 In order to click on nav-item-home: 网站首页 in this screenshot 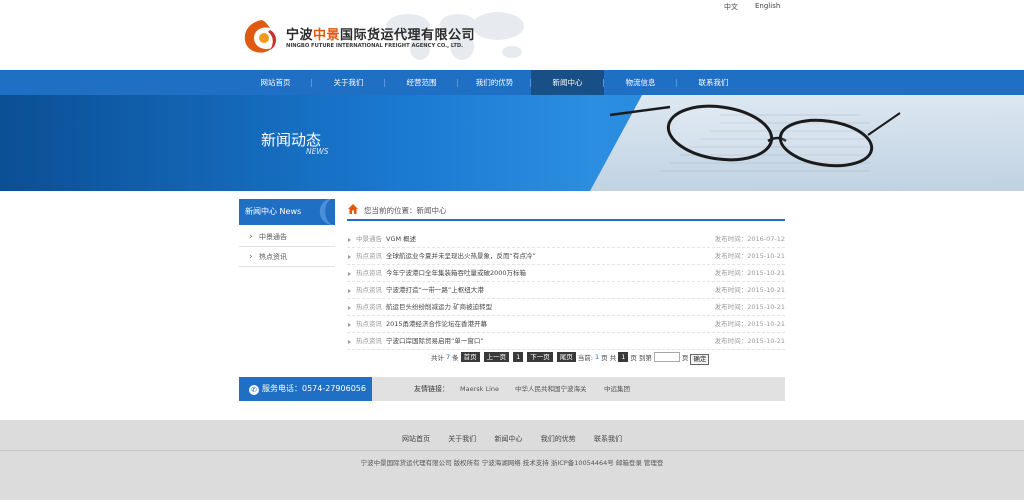, I will do `click(275, 82)`.